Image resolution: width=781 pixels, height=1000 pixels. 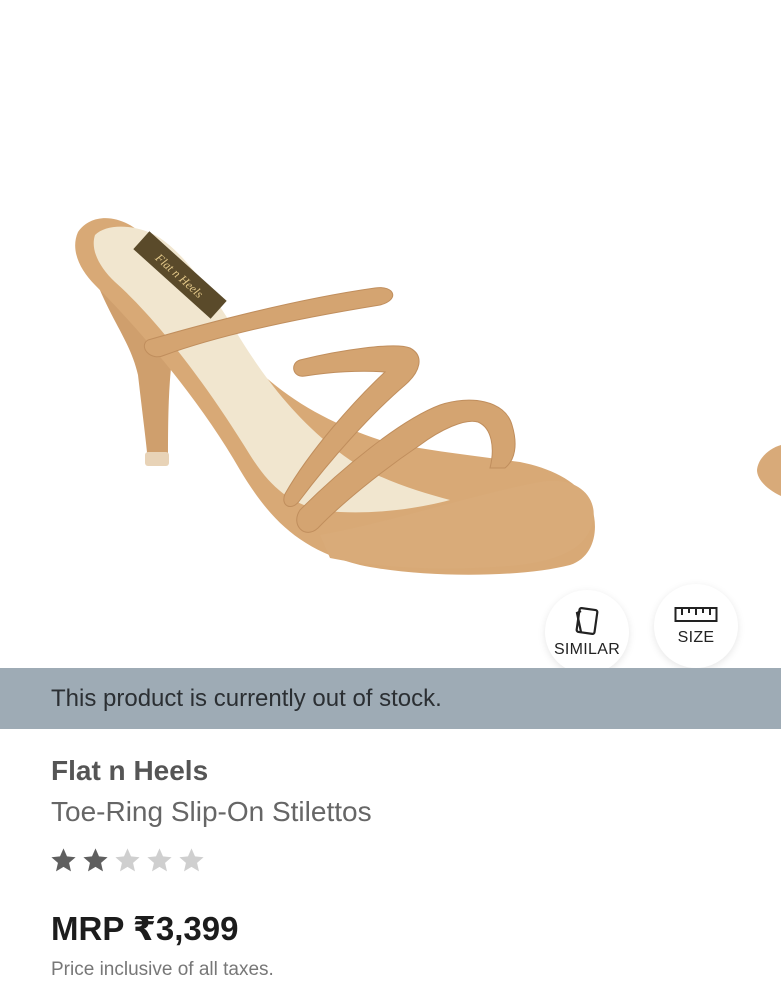 What do you see at coordinates (696, 626) in the screenshot?
I see `size-button: SIZE` at bounding box center [696, 626].